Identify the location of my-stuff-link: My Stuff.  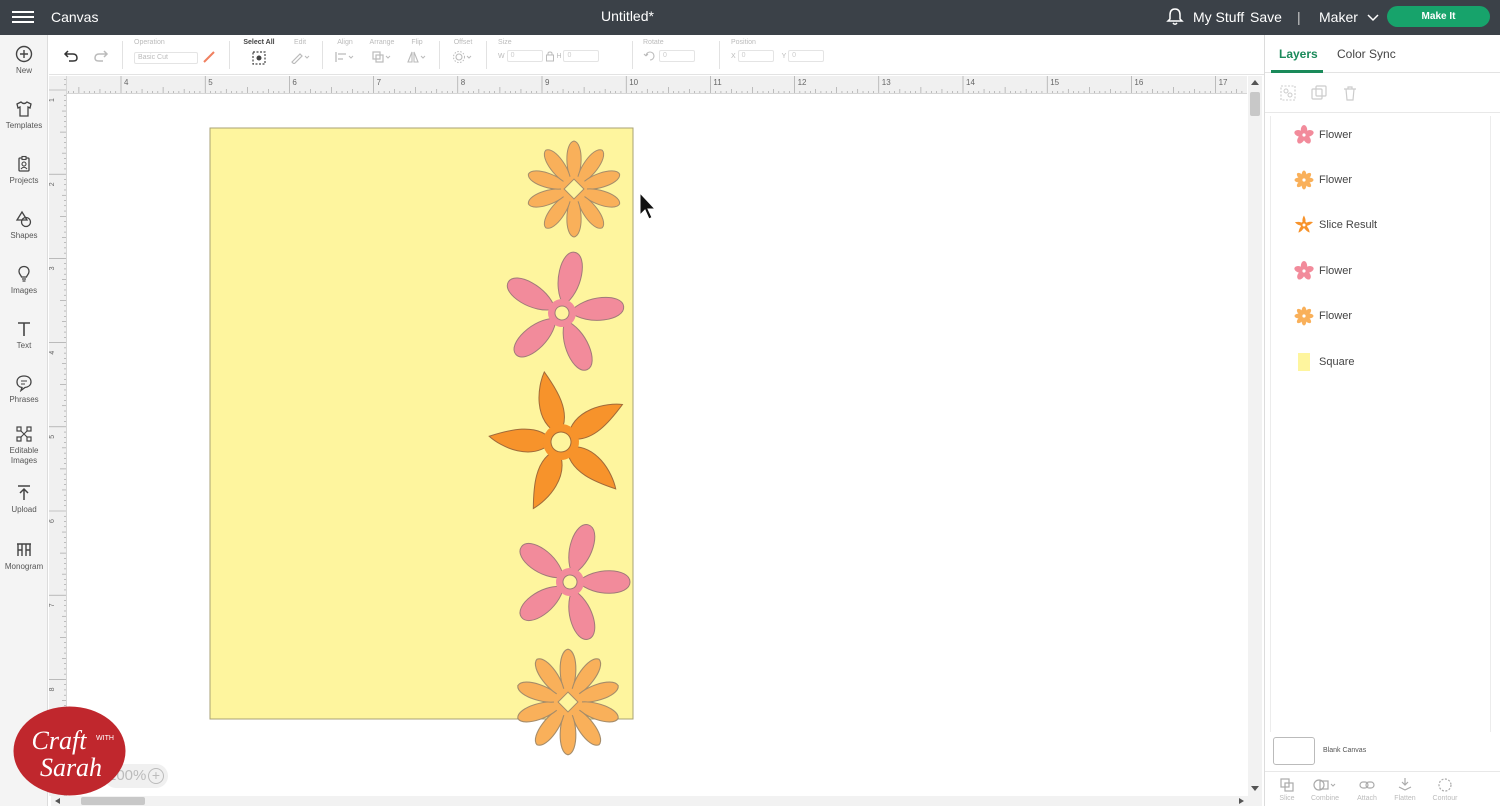
(1218, 17).